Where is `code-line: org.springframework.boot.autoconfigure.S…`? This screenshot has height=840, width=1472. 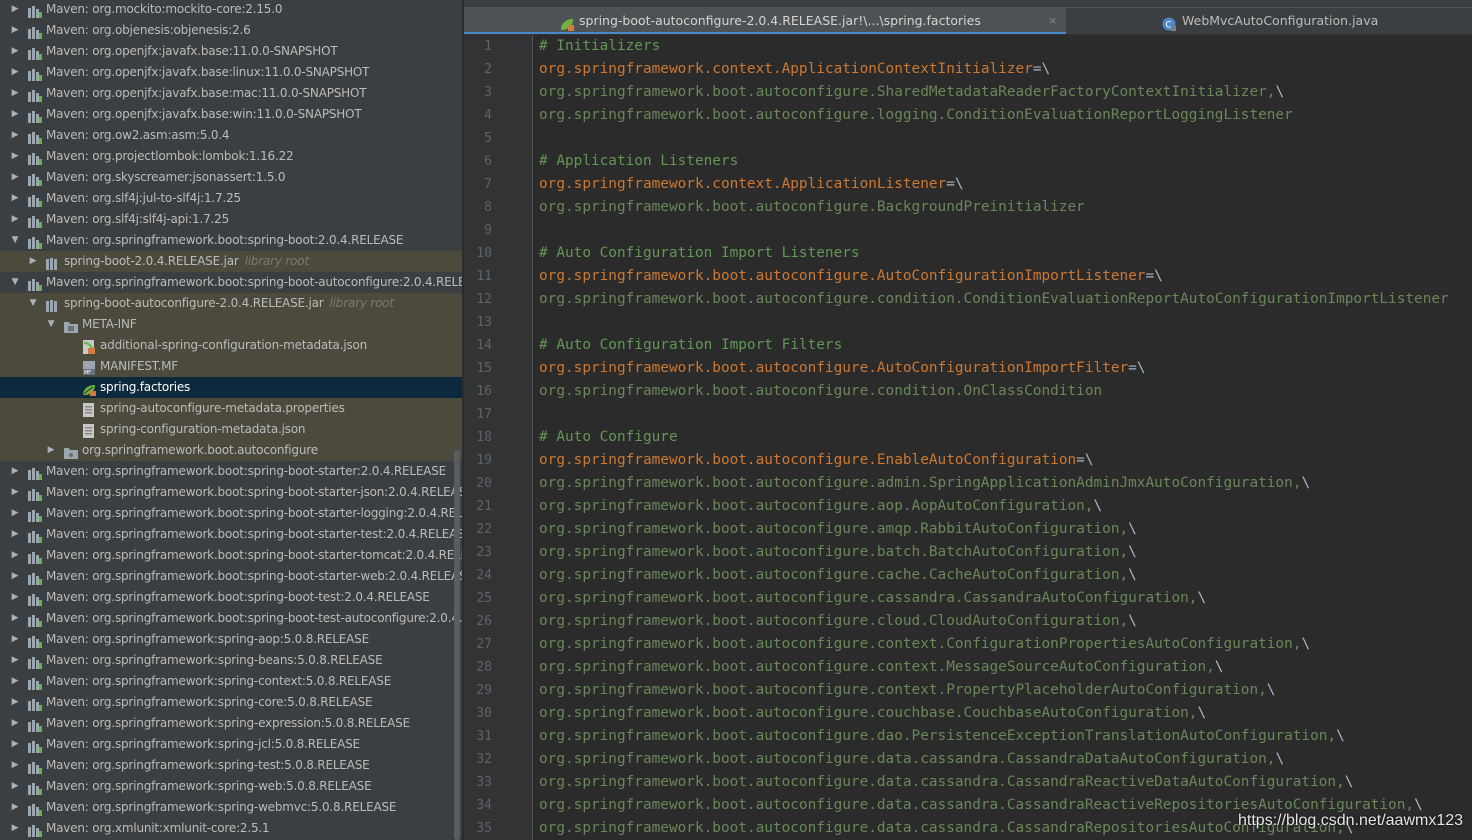 code-line: org.springframework.boot.autoconfigure.S… is located at coordinates (911, 92).